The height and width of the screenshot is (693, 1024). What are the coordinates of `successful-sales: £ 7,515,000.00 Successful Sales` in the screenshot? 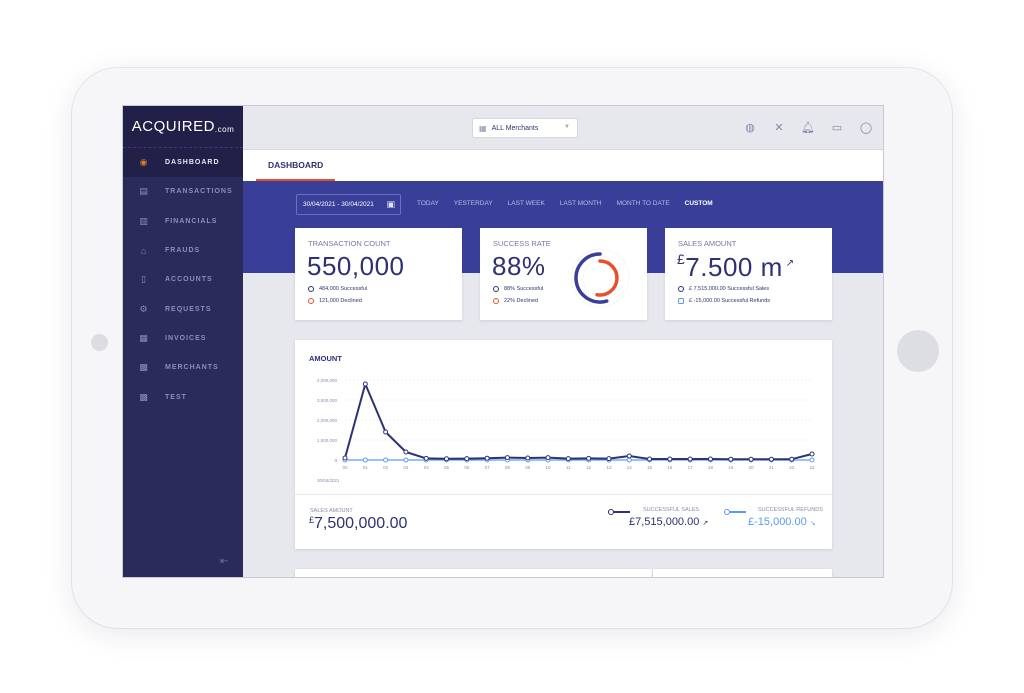 It's located at (729, 289).